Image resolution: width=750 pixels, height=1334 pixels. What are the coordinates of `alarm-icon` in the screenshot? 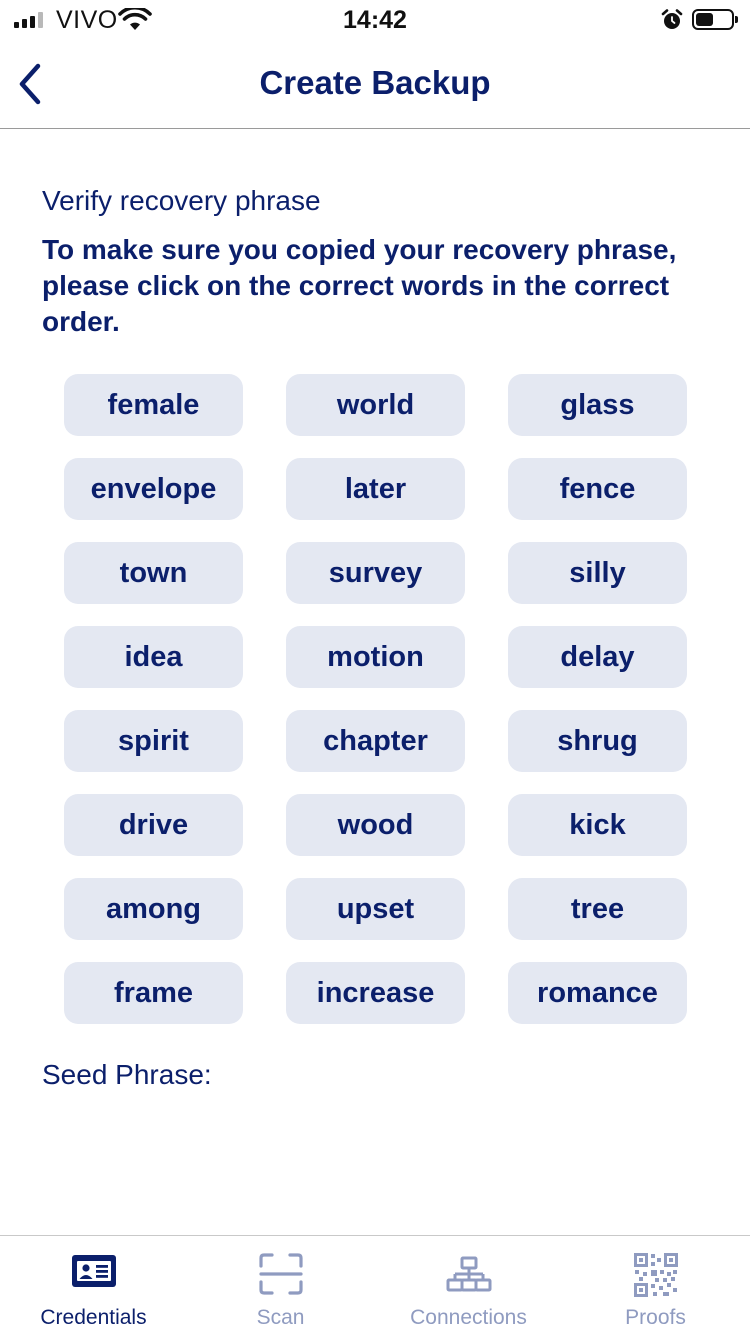 It's located at (672, 19).